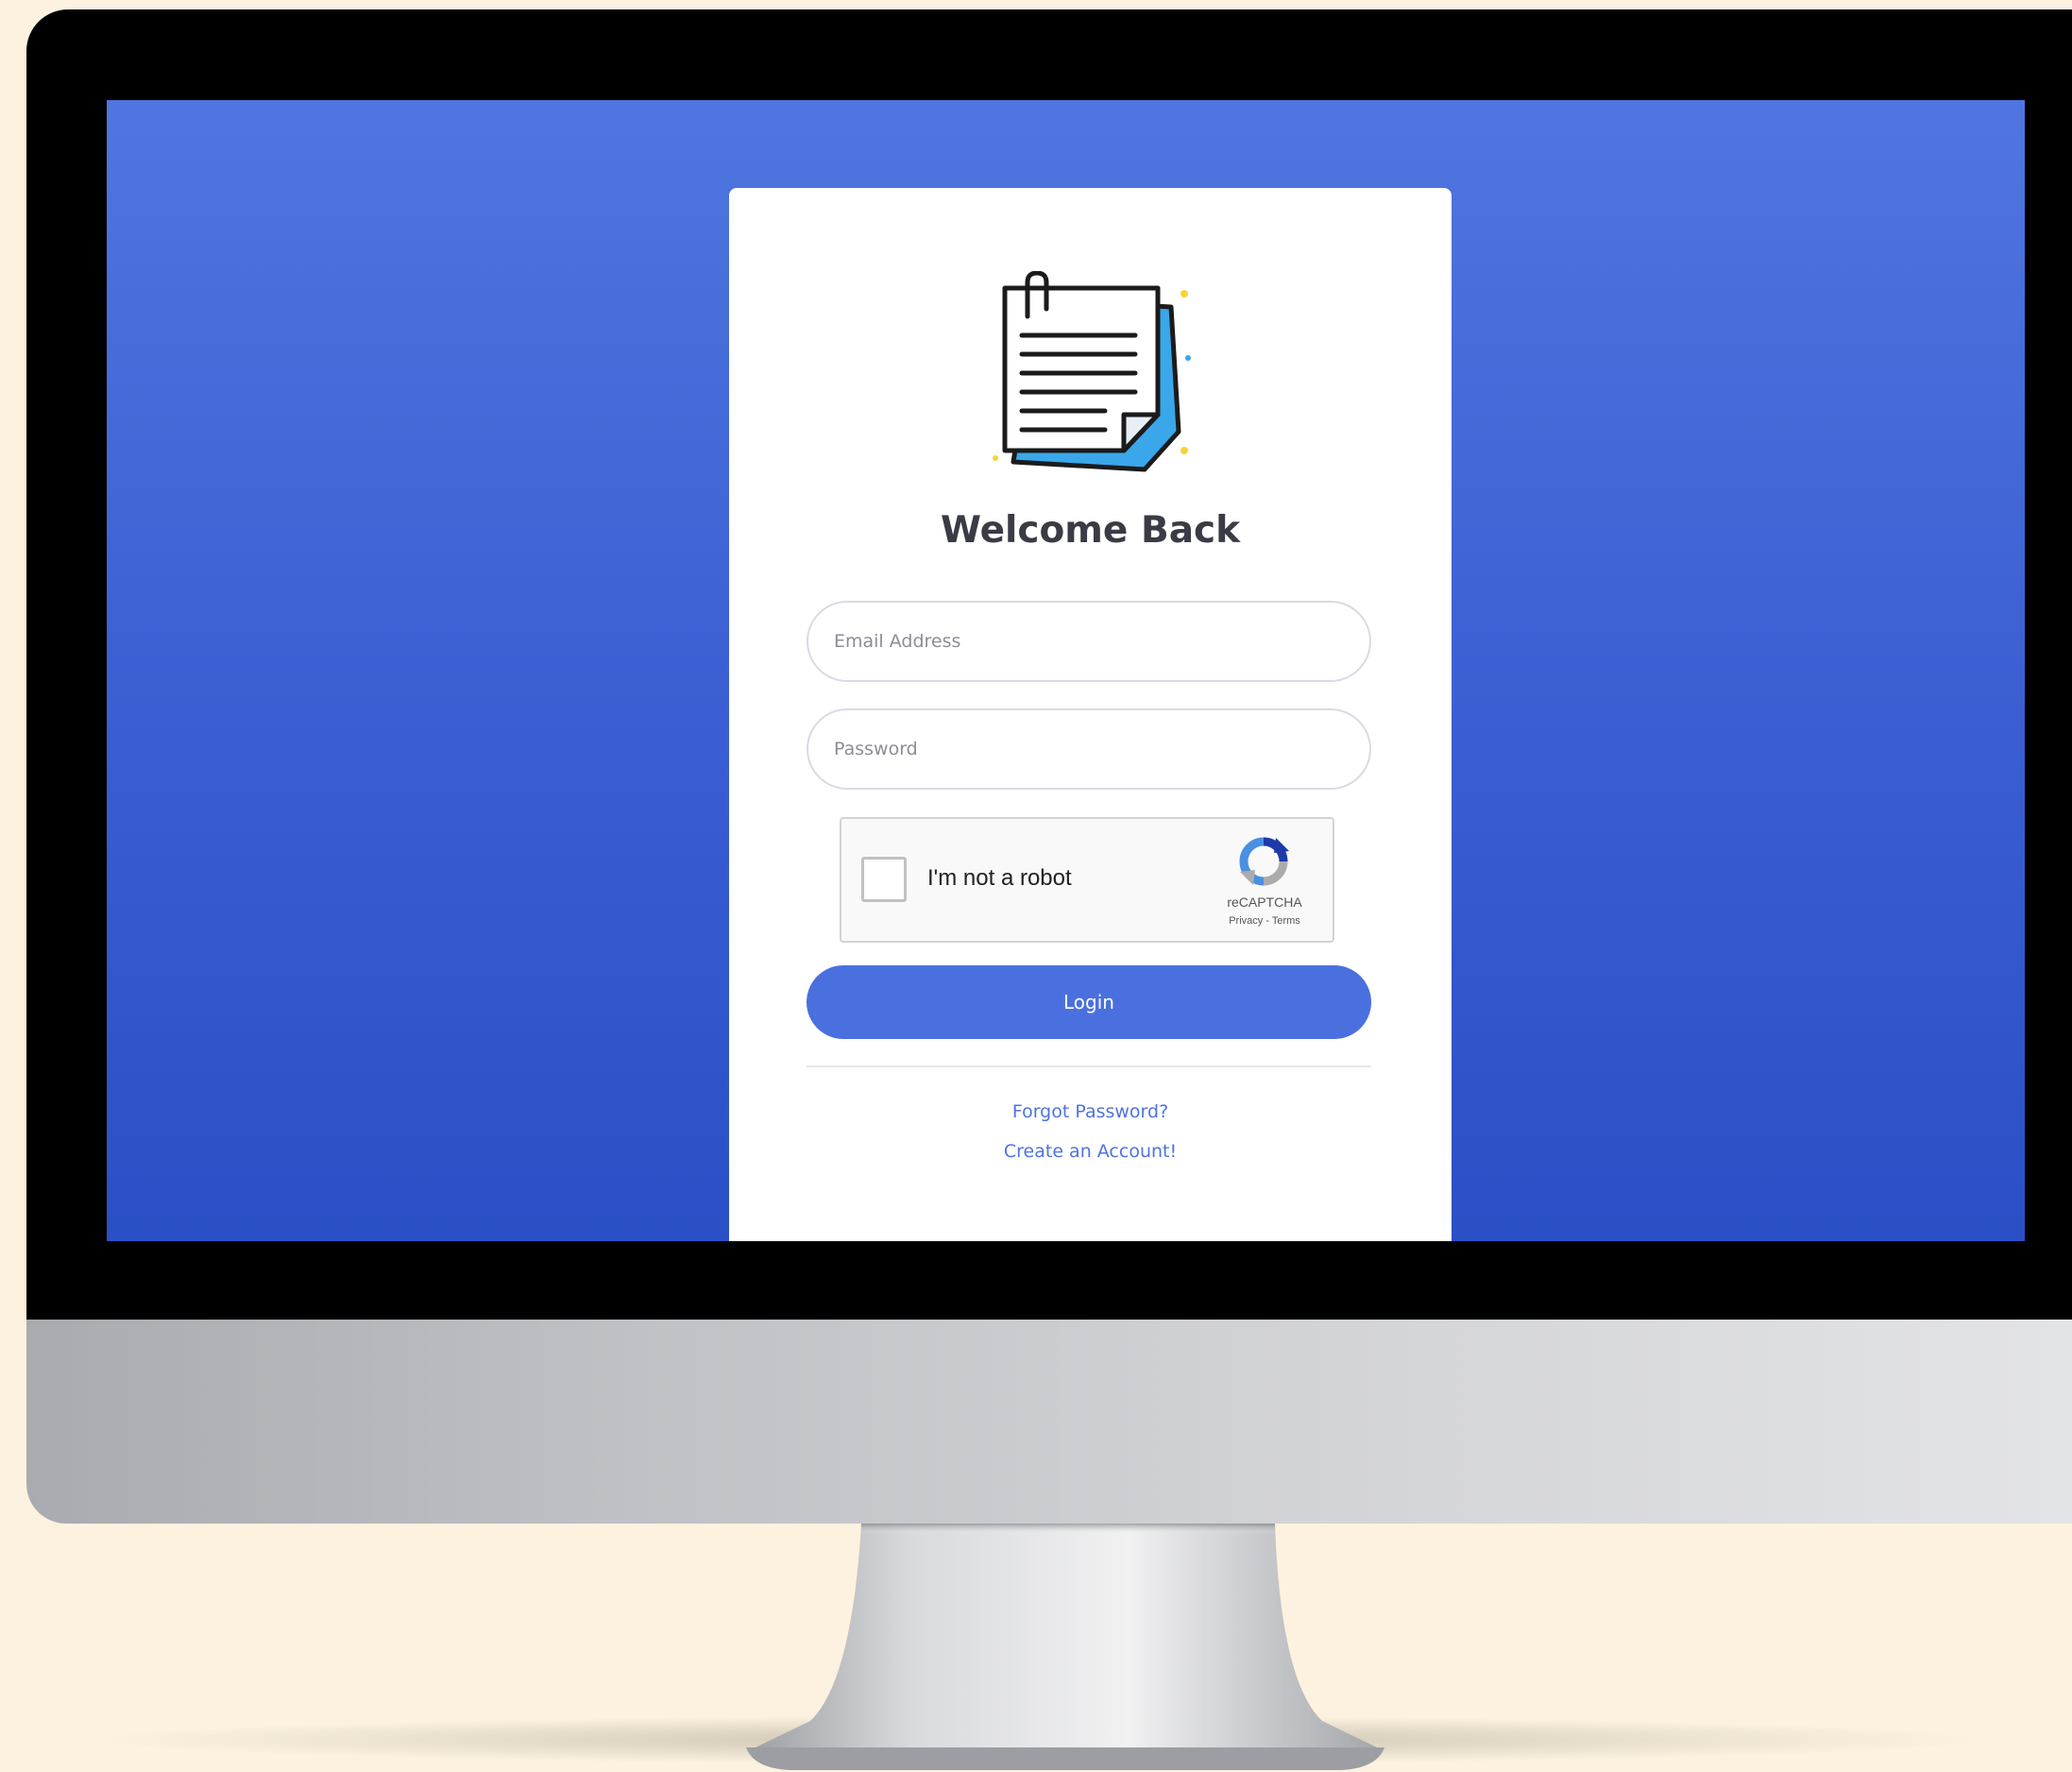 Image resolution: width=2072 pixels, height=1772 pixels. I want to click on forgot-password-link: Forgot Password?, so click(1091, 1112).